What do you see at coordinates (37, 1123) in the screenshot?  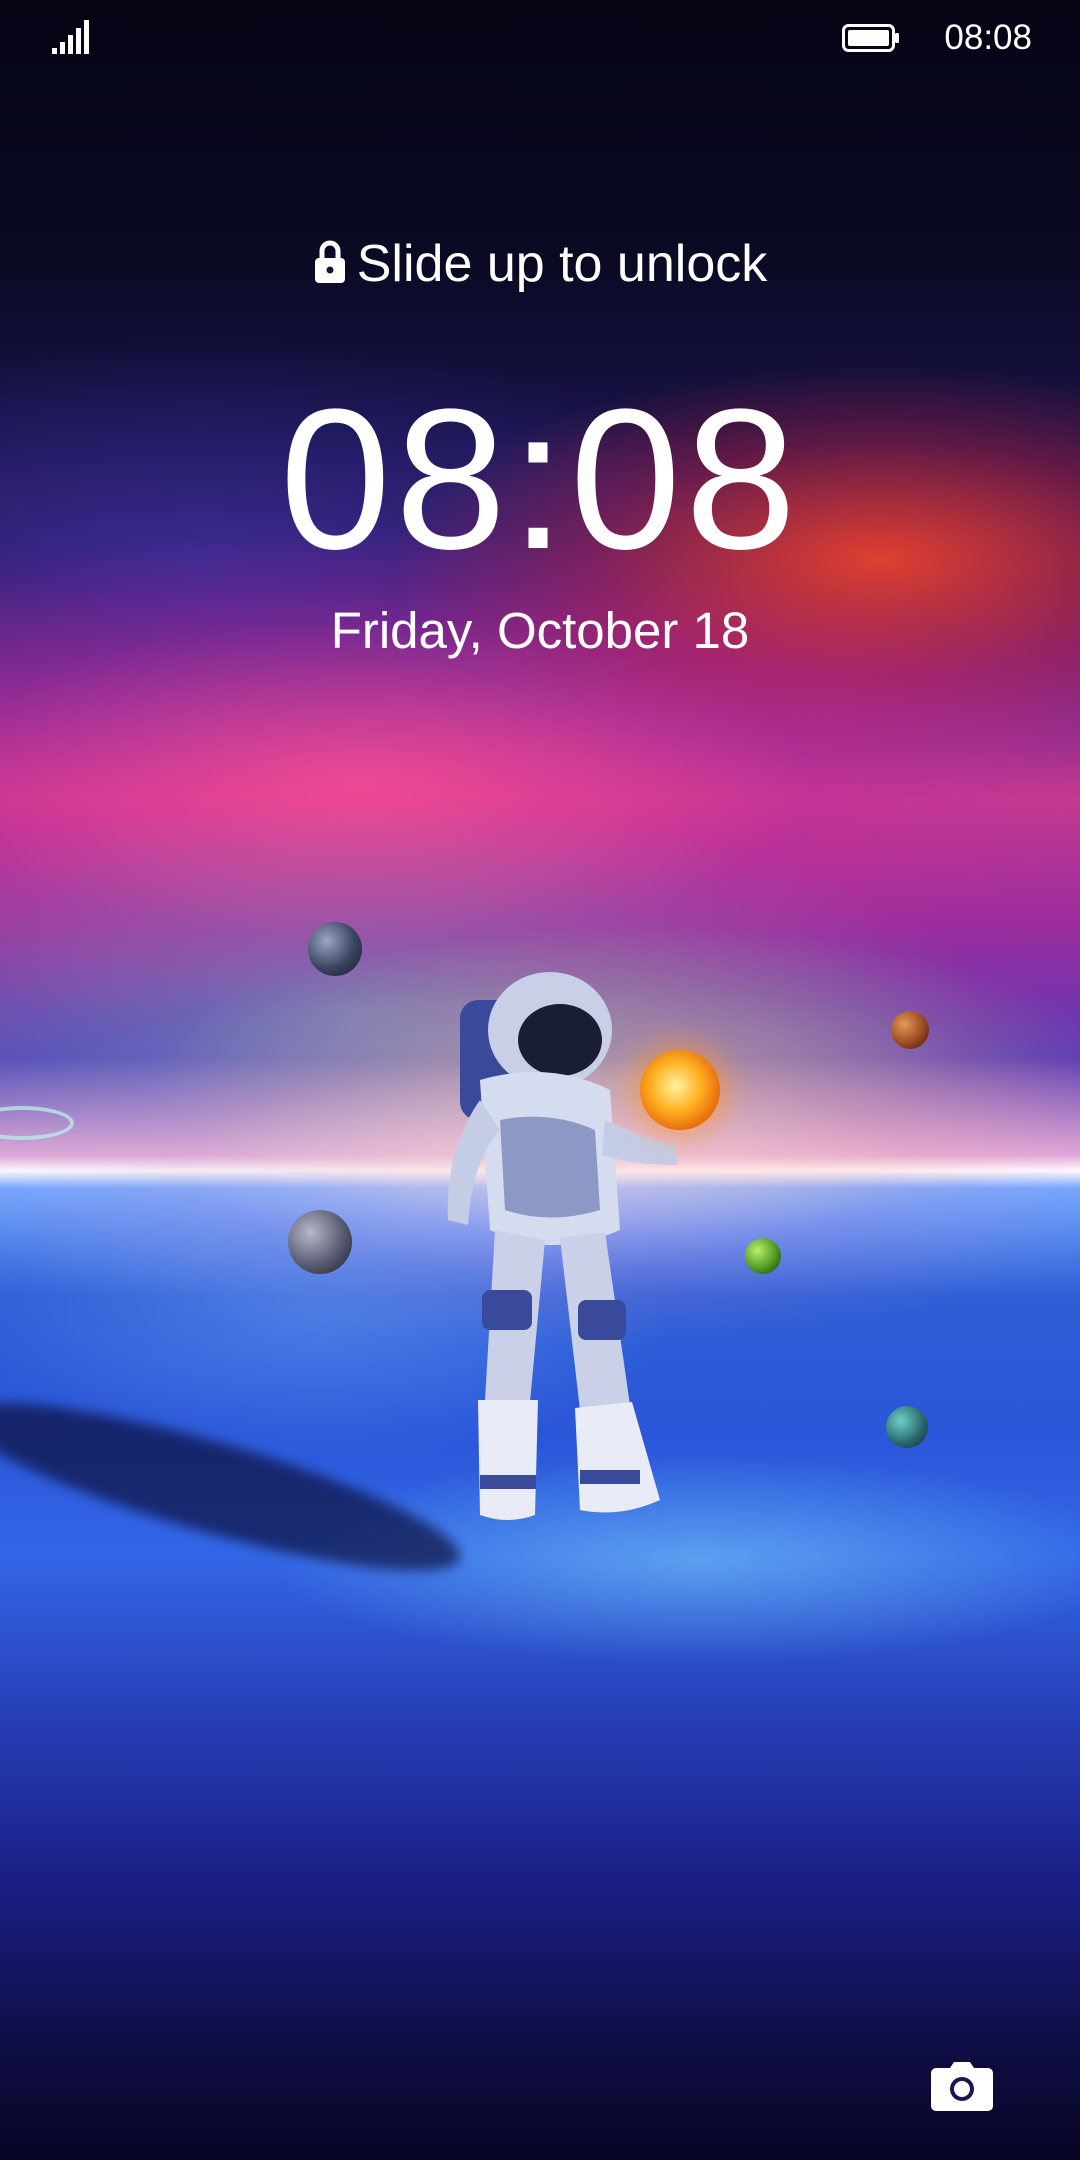 I see `ringed-planet` at bounding box center [37, 1123].